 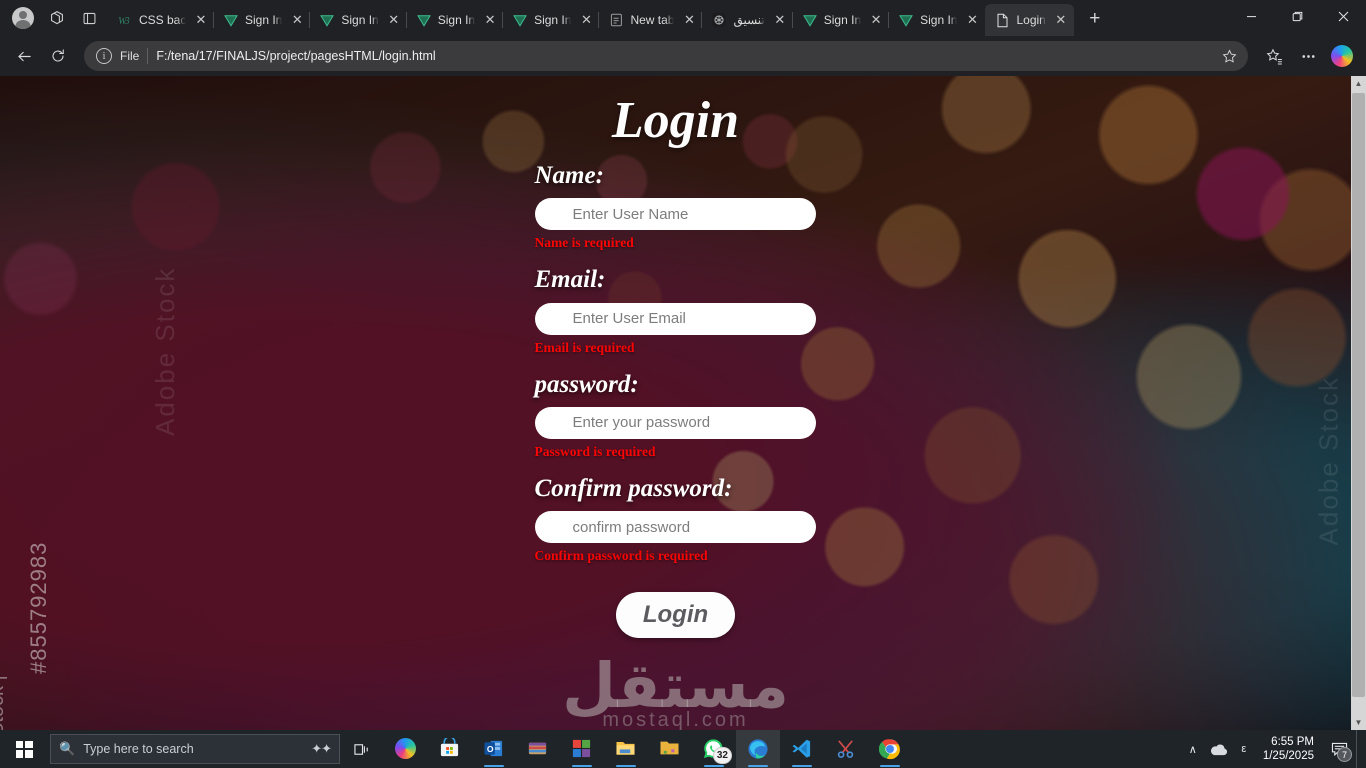 What do you see at coordinates (138, 749) in the screenshot?
I see `search-placeholder: Type here to search` at bounding box center [138, 749].